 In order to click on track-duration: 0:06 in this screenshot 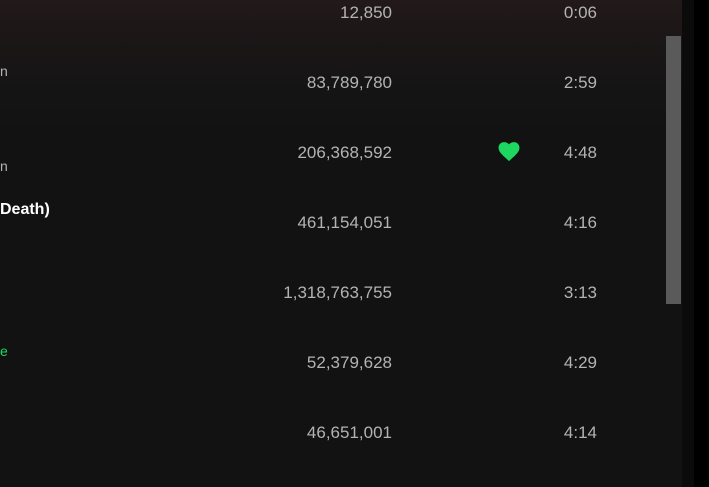, I will do `click(580, 12)`.